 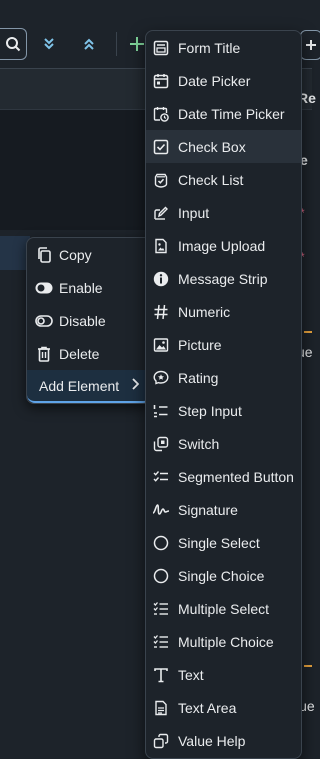 I want to click on trash-icon, so click(x=44, y=354).